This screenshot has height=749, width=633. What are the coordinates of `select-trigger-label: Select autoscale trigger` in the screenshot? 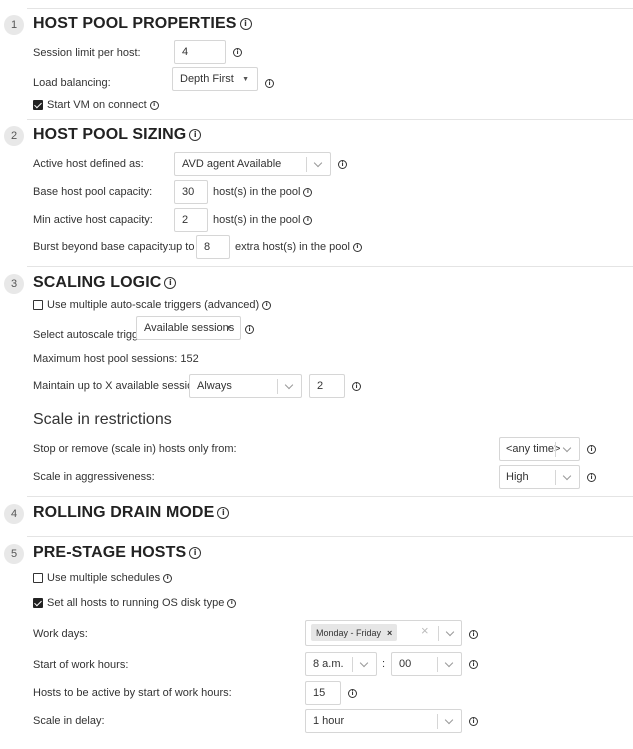 It's located at (90, 335).